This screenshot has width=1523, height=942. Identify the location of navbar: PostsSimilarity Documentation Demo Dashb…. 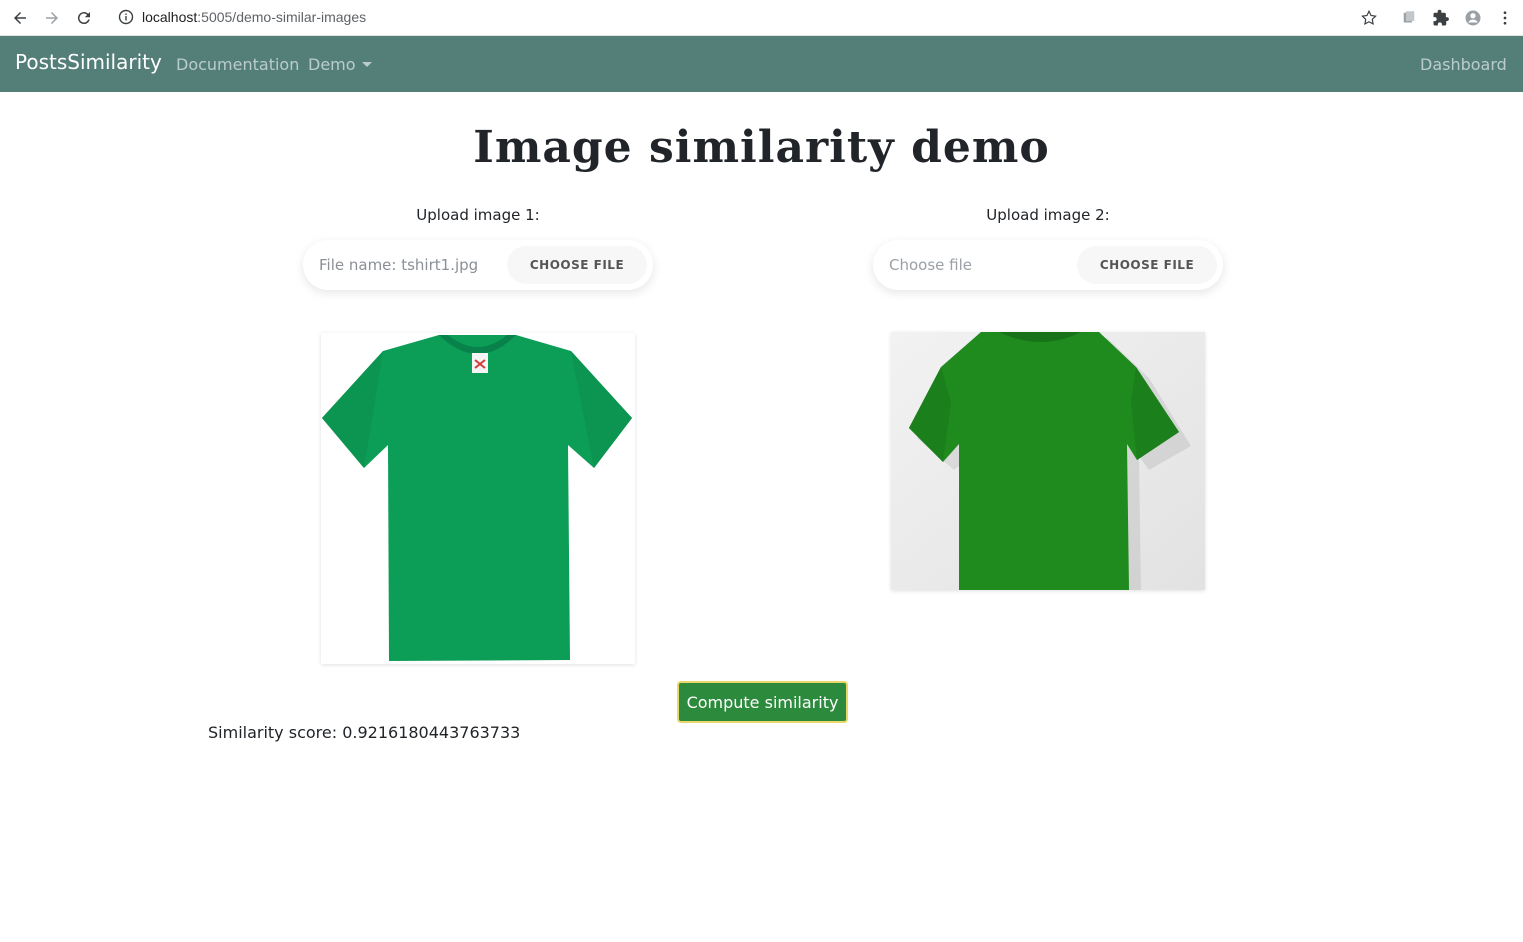
(761, 64).